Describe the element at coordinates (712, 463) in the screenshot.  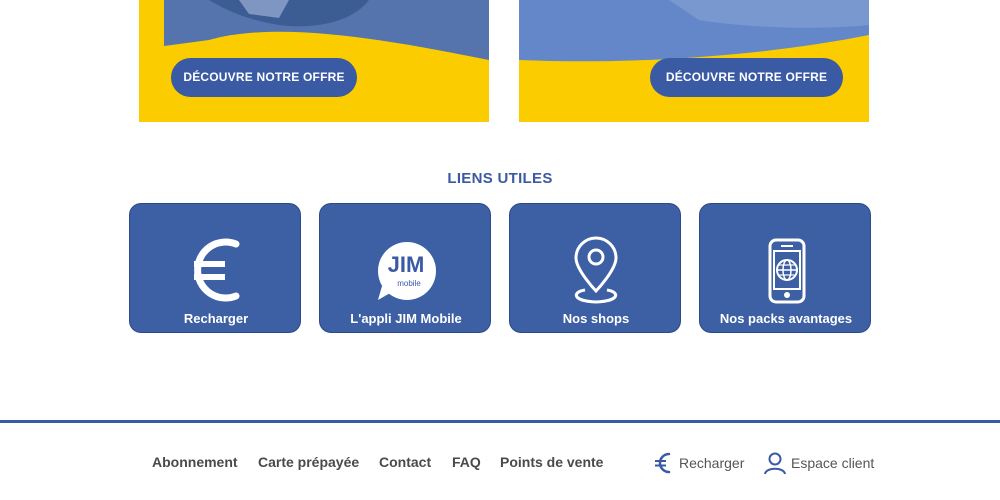
I see `footer-recharge-label: Recharger` at that location.